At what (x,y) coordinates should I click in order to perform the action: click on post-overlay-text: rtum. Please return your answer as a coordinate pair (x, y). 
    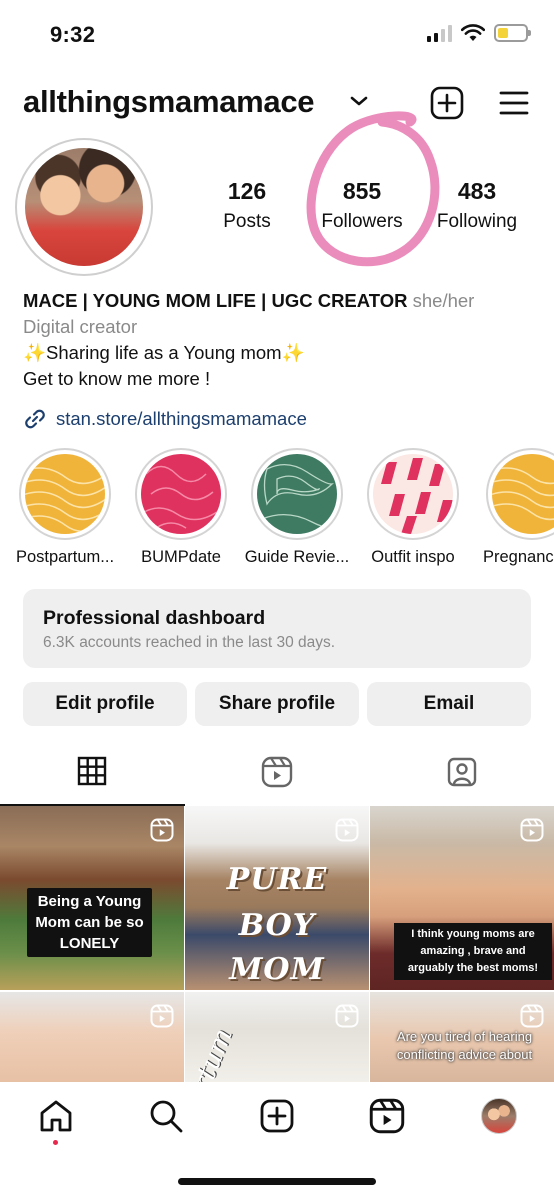
    Looking at the image, I should click on (213, 1053).